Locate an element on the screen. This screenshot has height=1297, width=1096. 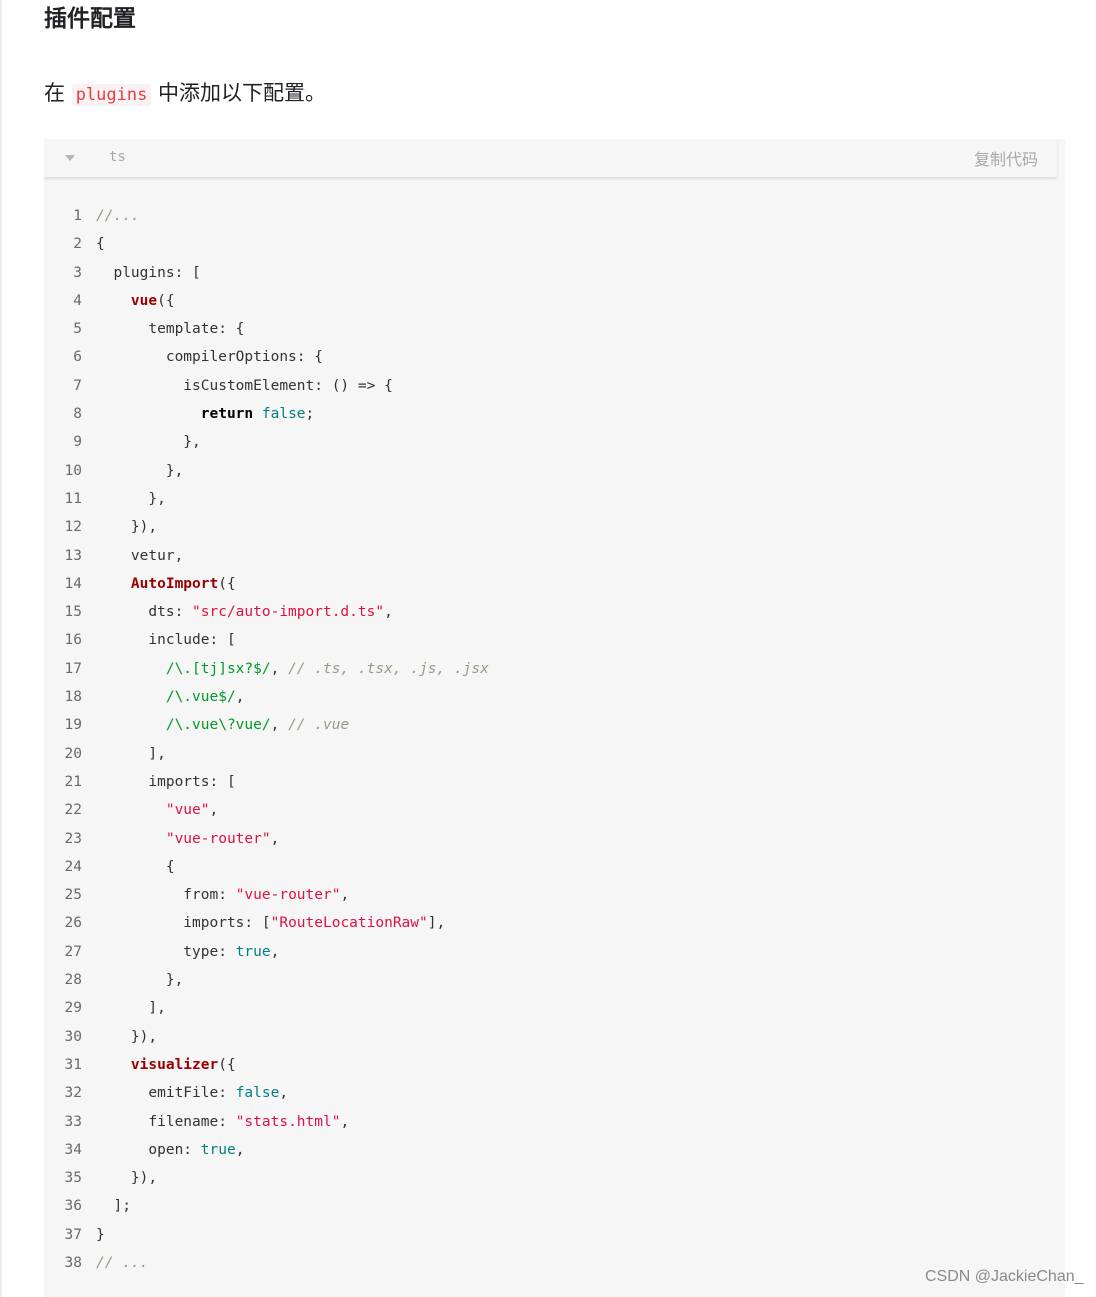
code-token: vetur, is located at coordinates (140, 555).